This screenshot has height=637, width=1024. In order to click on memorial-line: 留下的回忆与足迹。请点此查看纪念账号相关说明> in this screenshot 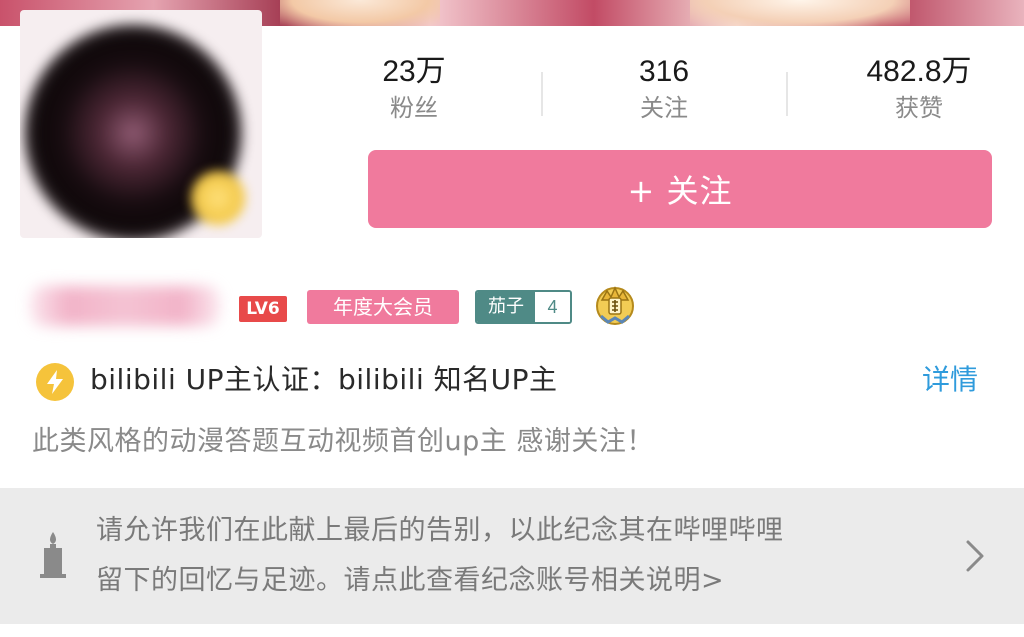, I will do `click(410, 580)`.